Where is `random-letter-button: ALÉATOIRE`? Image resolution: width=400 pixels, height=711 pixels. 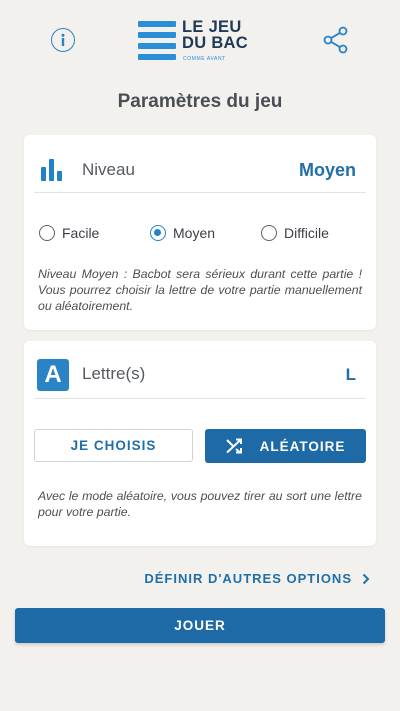 random-letter-button: ALÉATOIRE is located at coordinates (285, 446).